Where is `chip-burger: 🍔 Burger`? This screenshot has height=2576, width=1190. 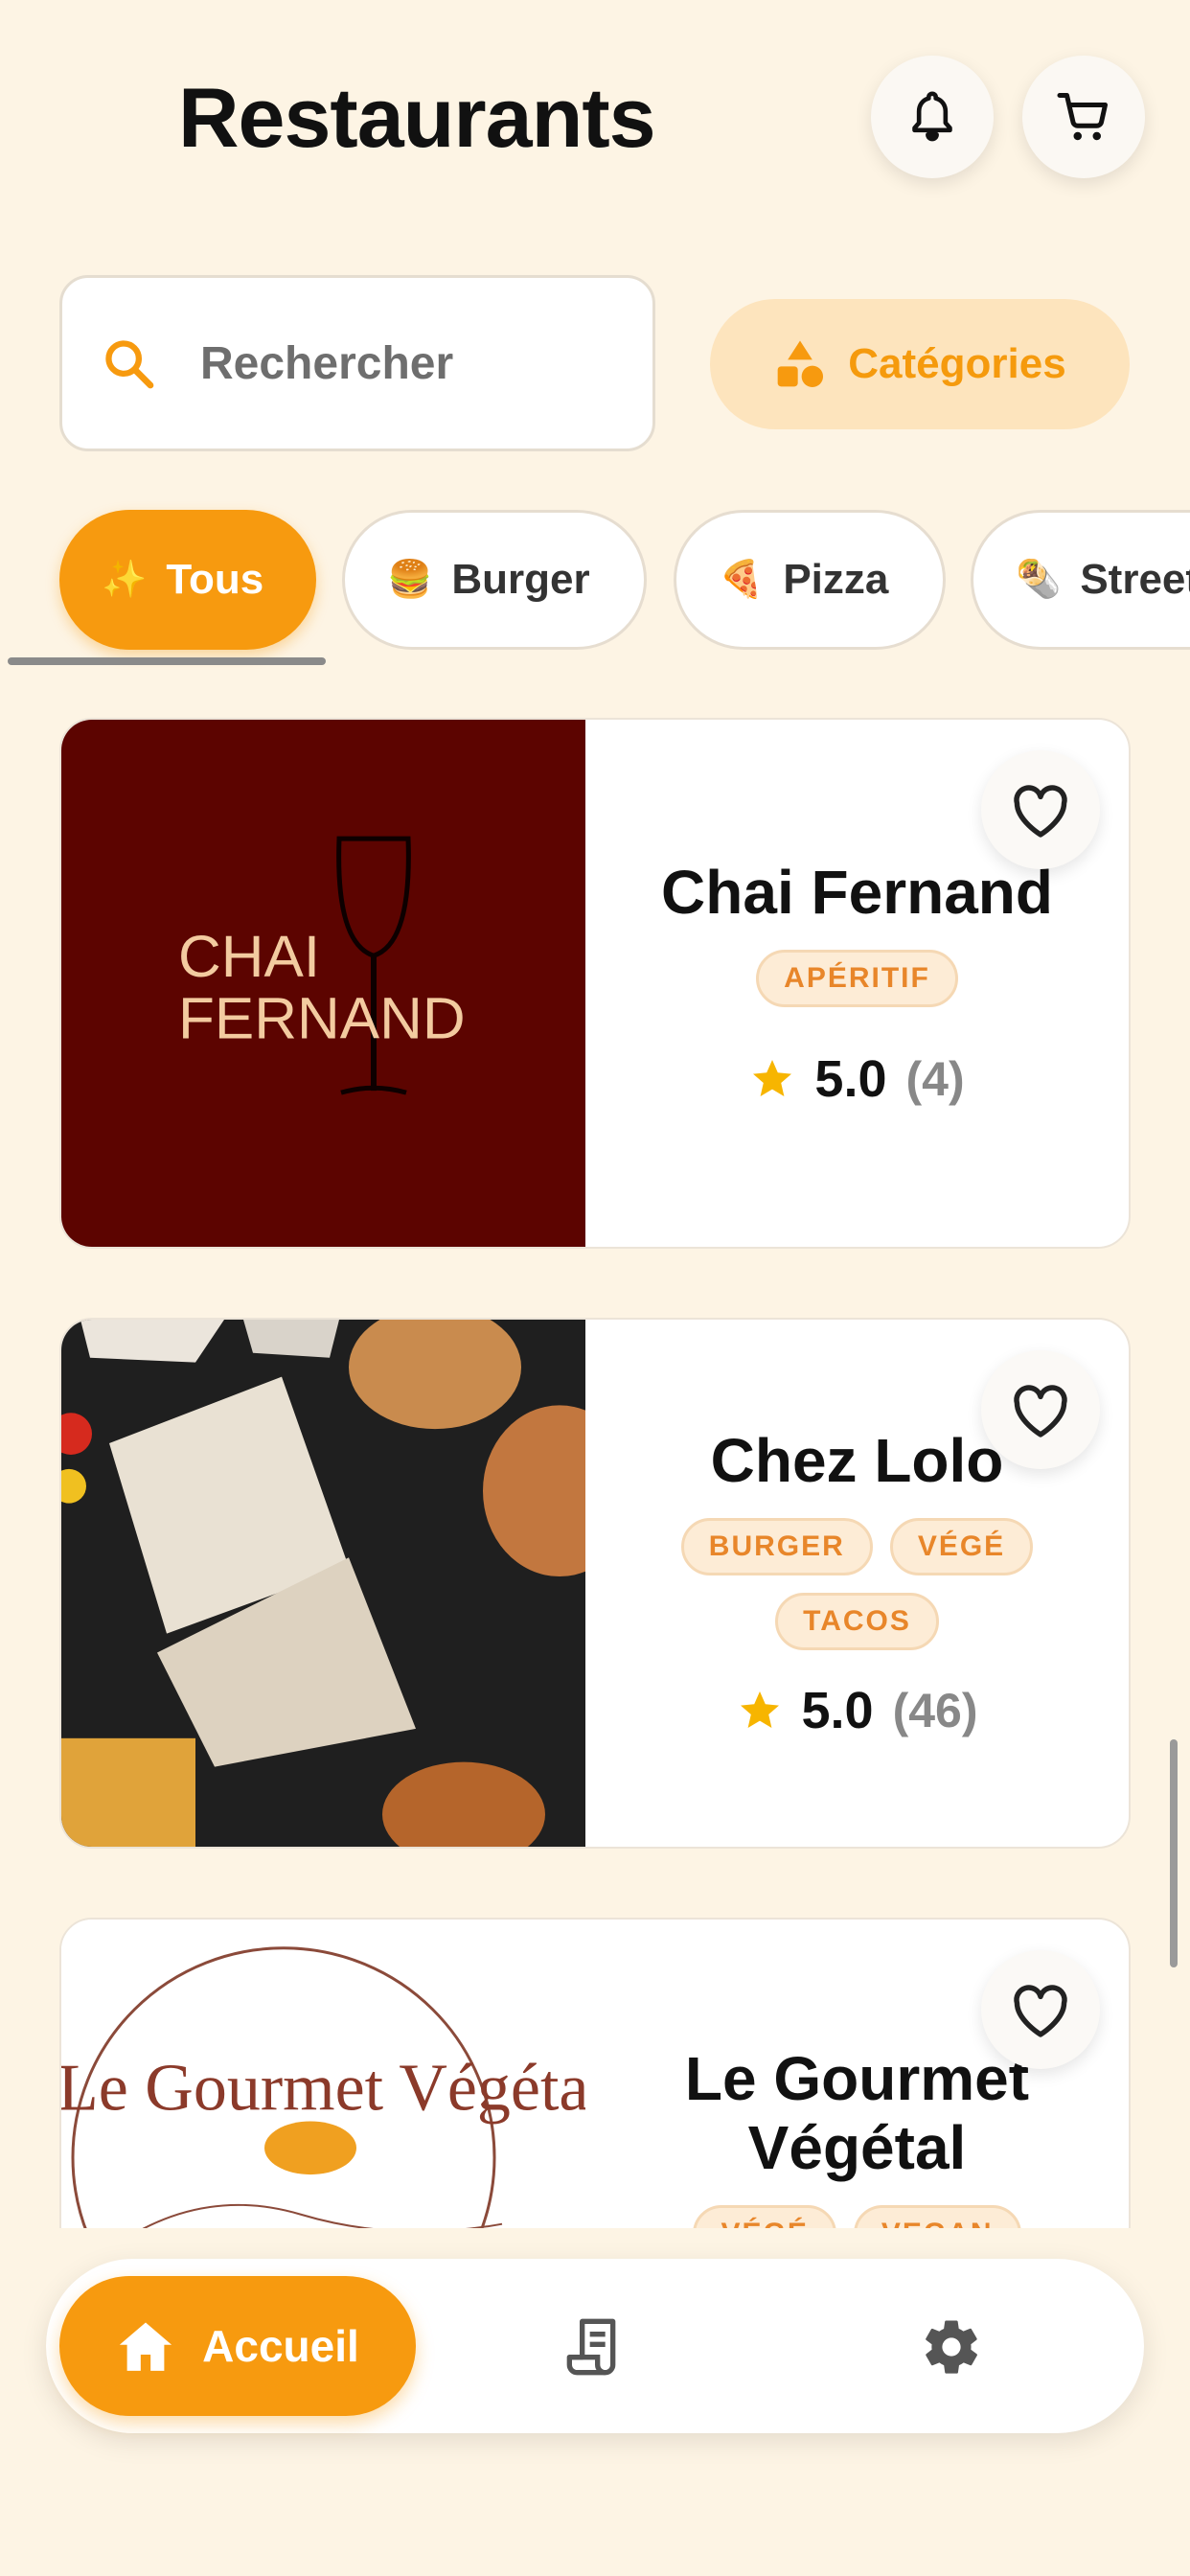
chip-burger: 🍔 Burger is located at coordinates (495, 580).